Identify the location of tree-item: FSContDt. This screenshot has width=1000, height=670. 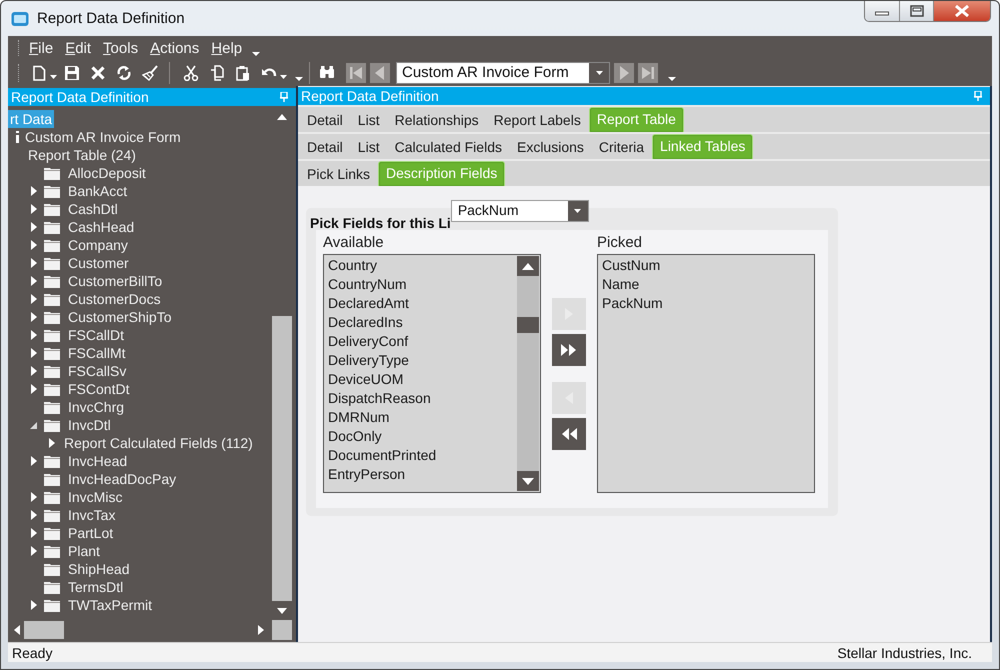
(99, 389).